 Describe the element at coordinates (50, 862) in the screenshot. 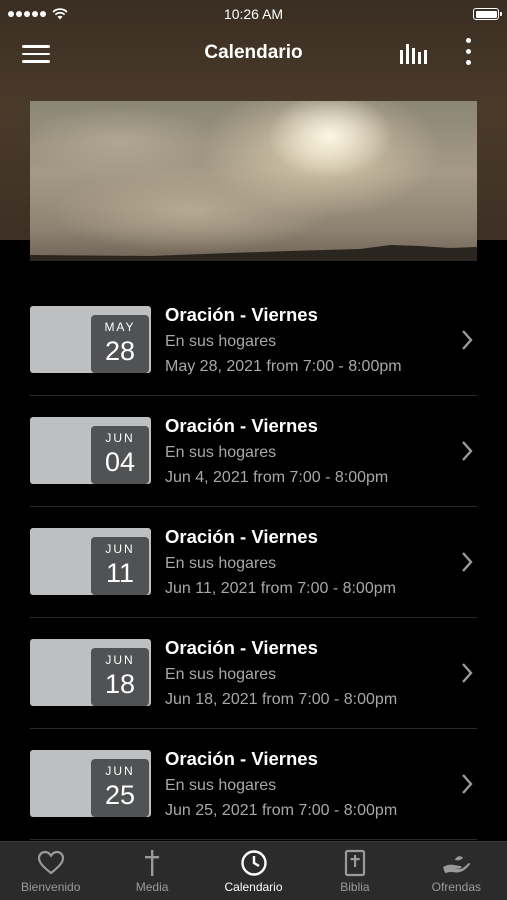

I see `heart-icon` at that location.